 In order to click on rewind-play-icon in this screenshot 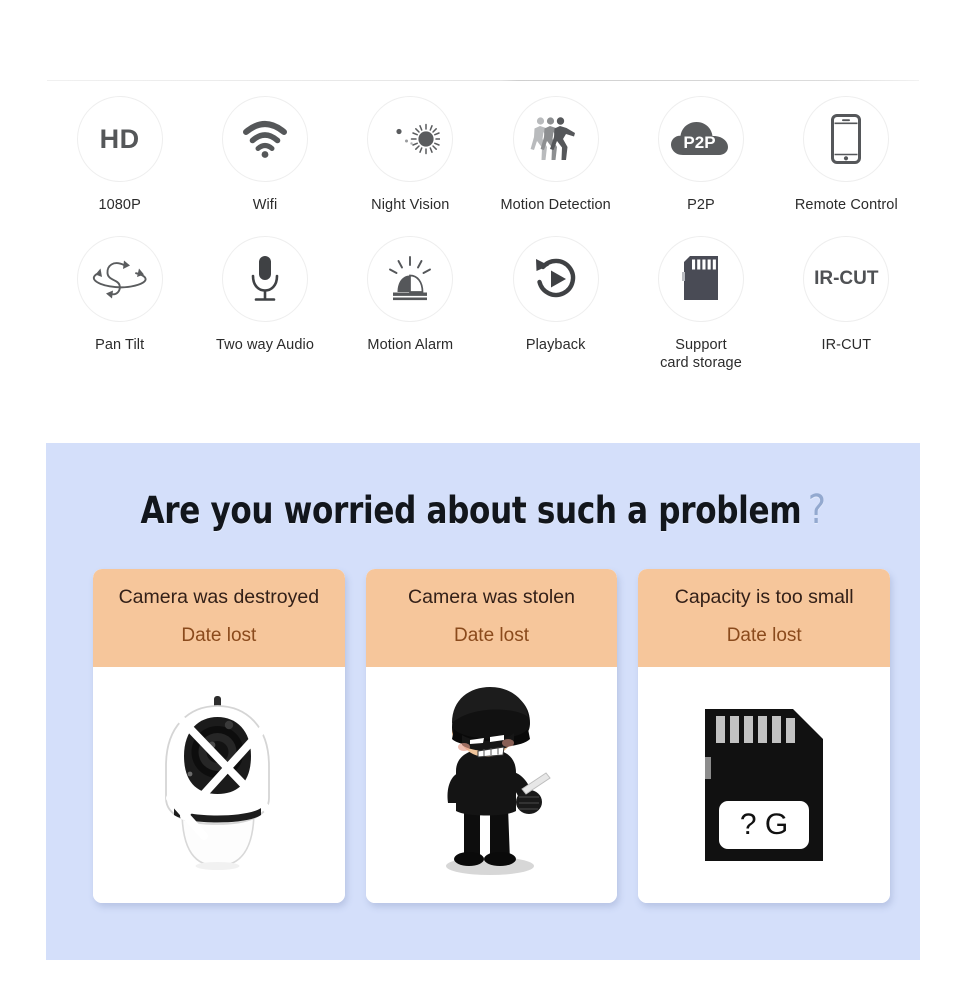, I will do `click(555, 278)`.